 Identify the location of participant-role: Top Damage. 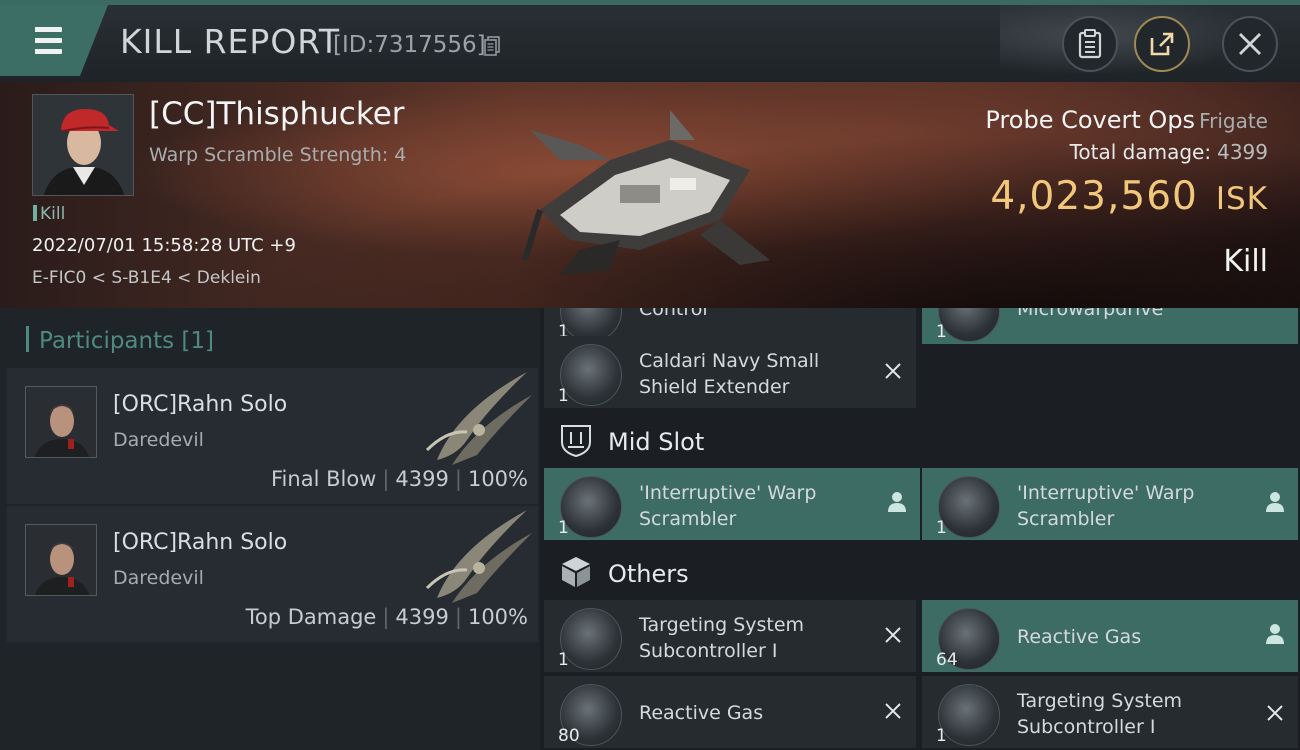
(311, 617).